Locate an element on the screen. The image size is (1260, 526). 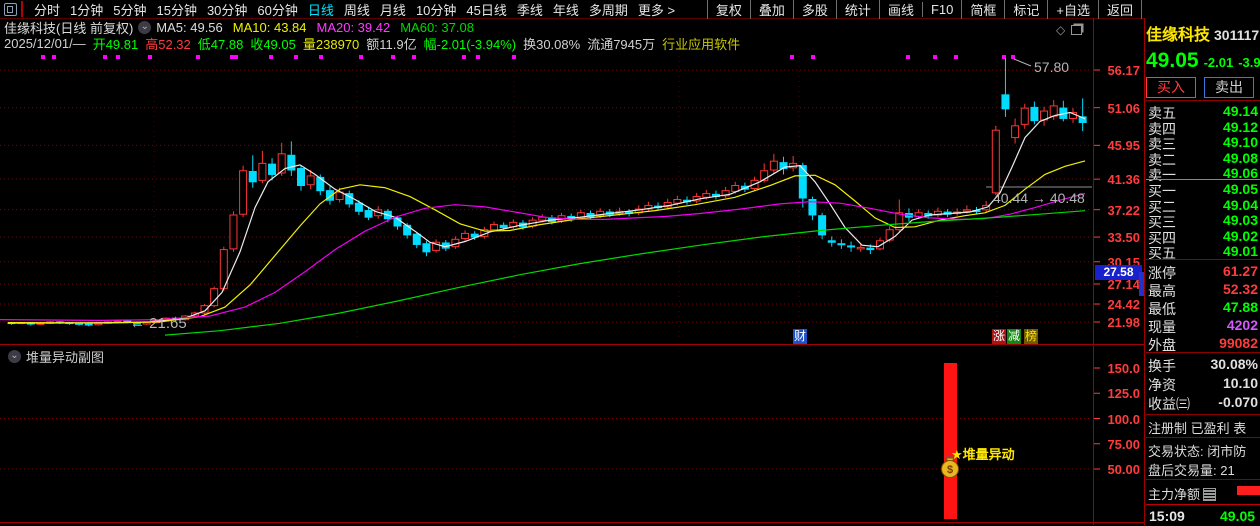
last-price: 49.05 is located at coordinates (1172, 60).